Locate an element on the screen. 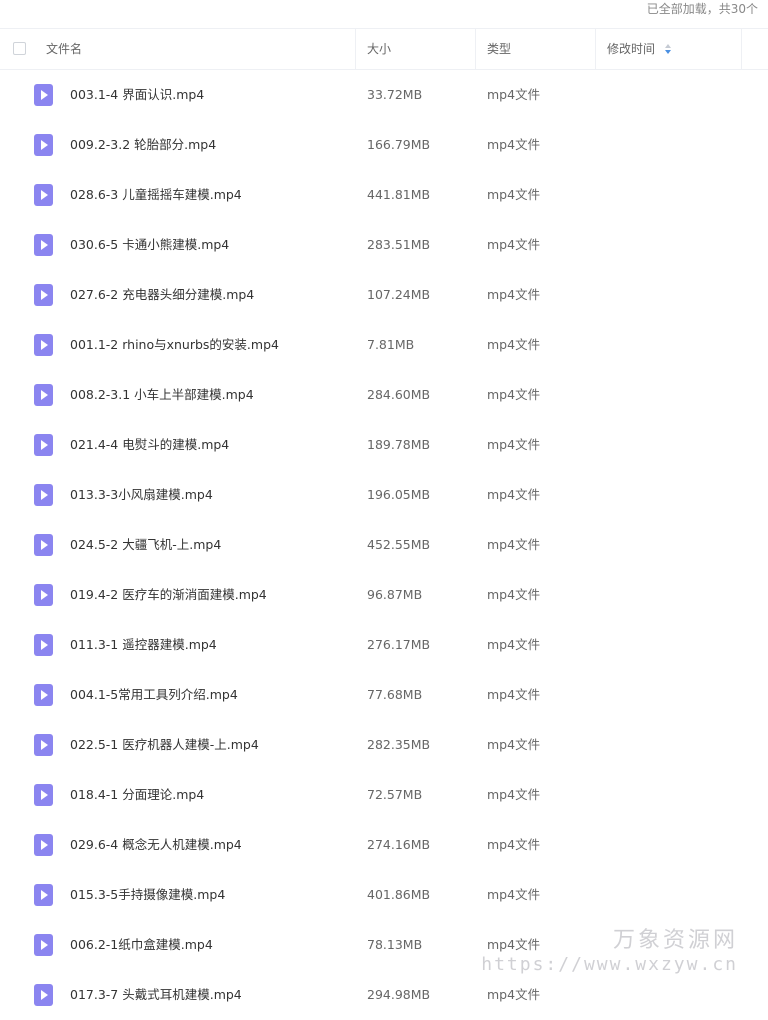 The image size is (768, 1020). file-size: 276.17MB is located at coordinates (399, 644).